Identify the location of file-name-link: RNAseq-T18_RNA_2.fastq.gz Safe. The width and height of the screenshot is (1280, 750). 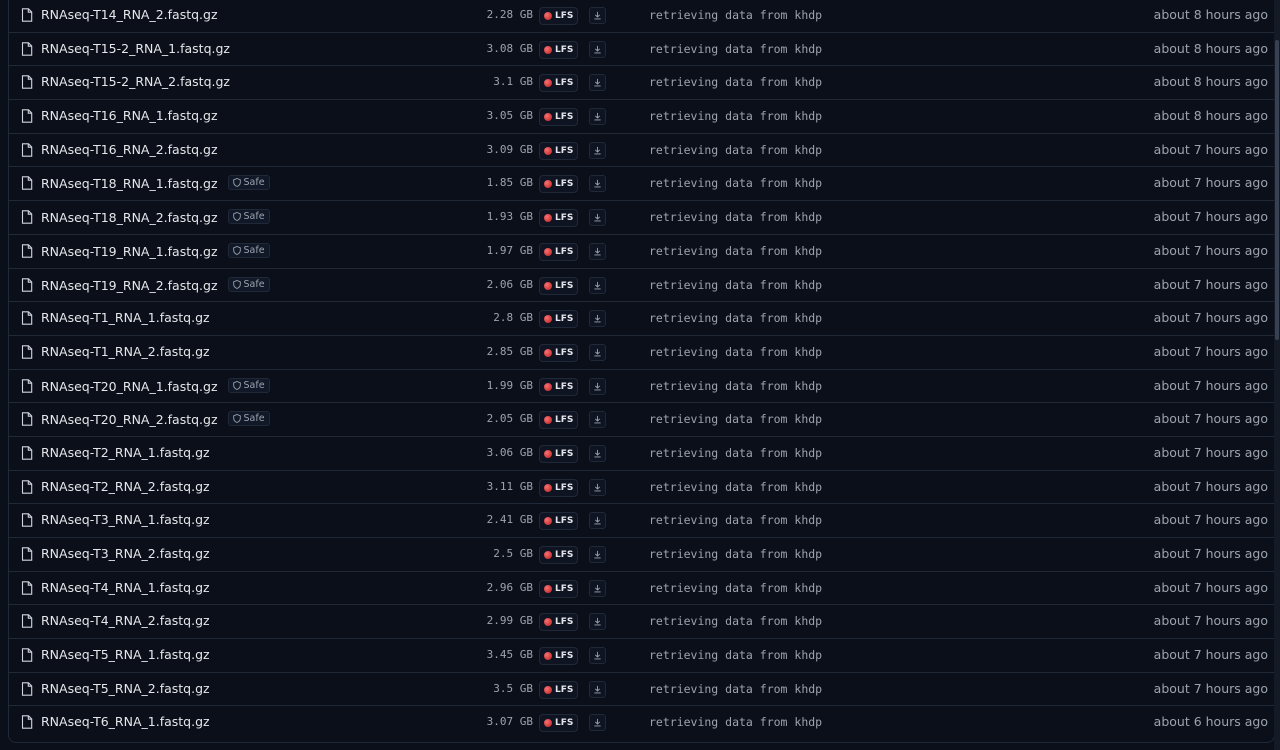
(155, 217).